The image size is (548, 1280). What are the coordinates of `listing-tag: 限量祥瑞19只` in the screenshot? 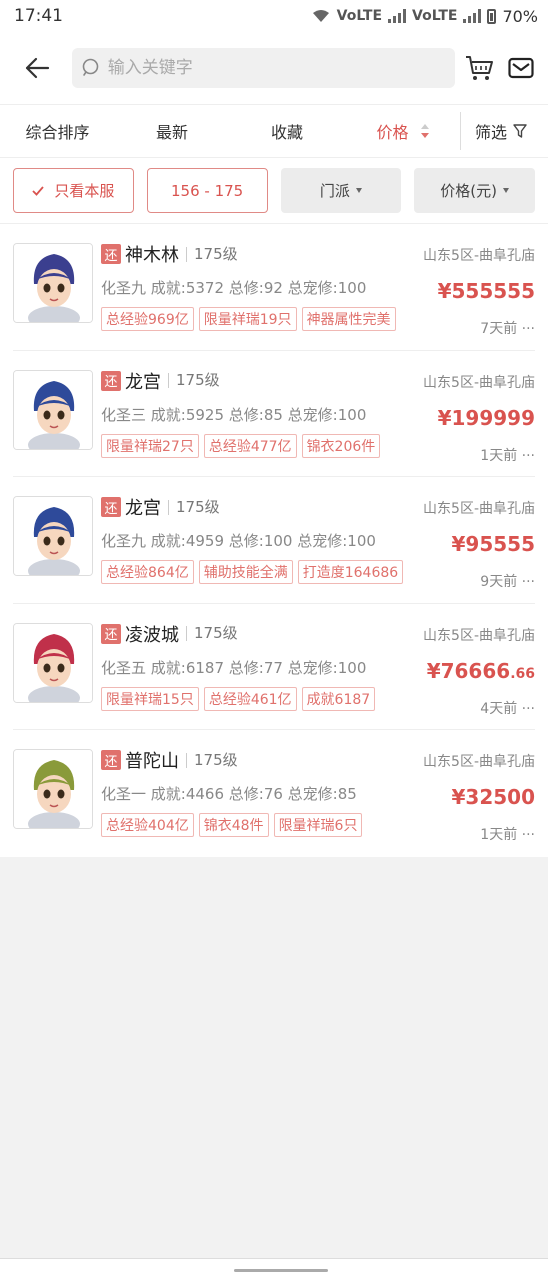 It's located at (247, 319).